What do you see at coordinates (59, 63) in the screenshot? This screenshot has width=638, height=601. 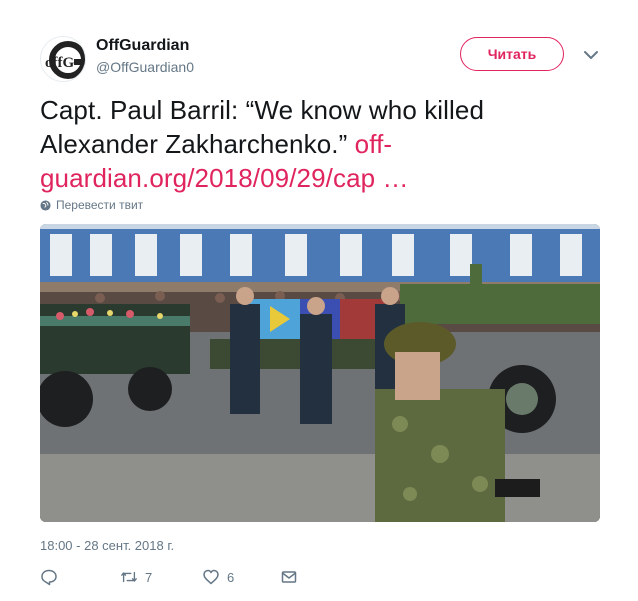 I see `avatar-text: offG` at bounding box center [59, 63].